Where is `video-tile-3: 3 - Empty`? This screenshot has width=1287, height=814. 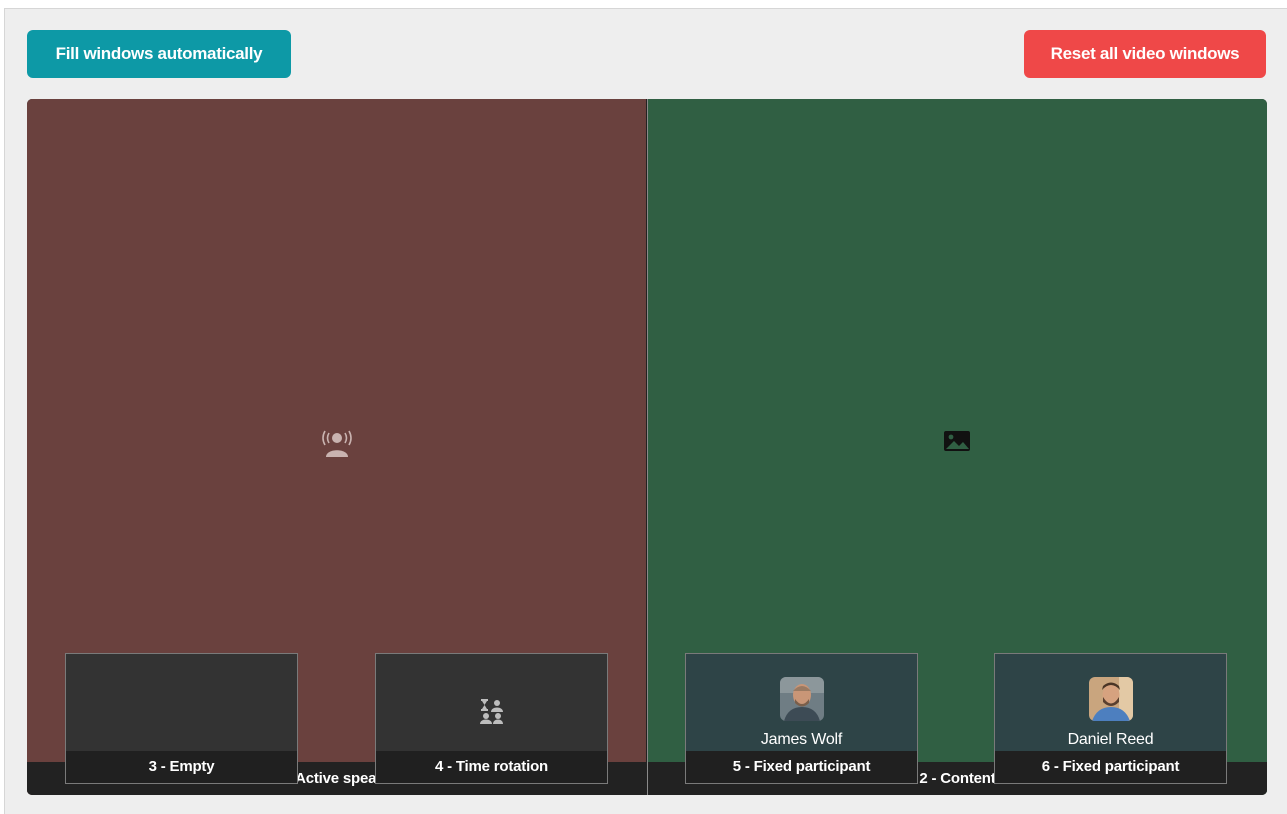 video-tile-3: 3 - Empty is located at coordinates (181, 718).